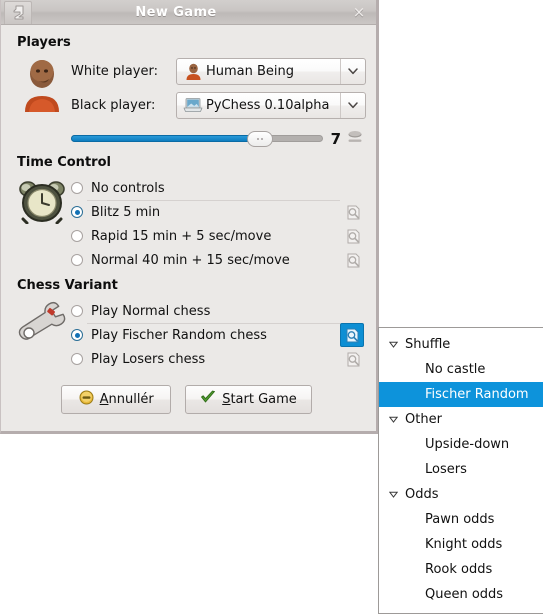  I want to click on cancel-button-label: Annullér, so click(127, 399).